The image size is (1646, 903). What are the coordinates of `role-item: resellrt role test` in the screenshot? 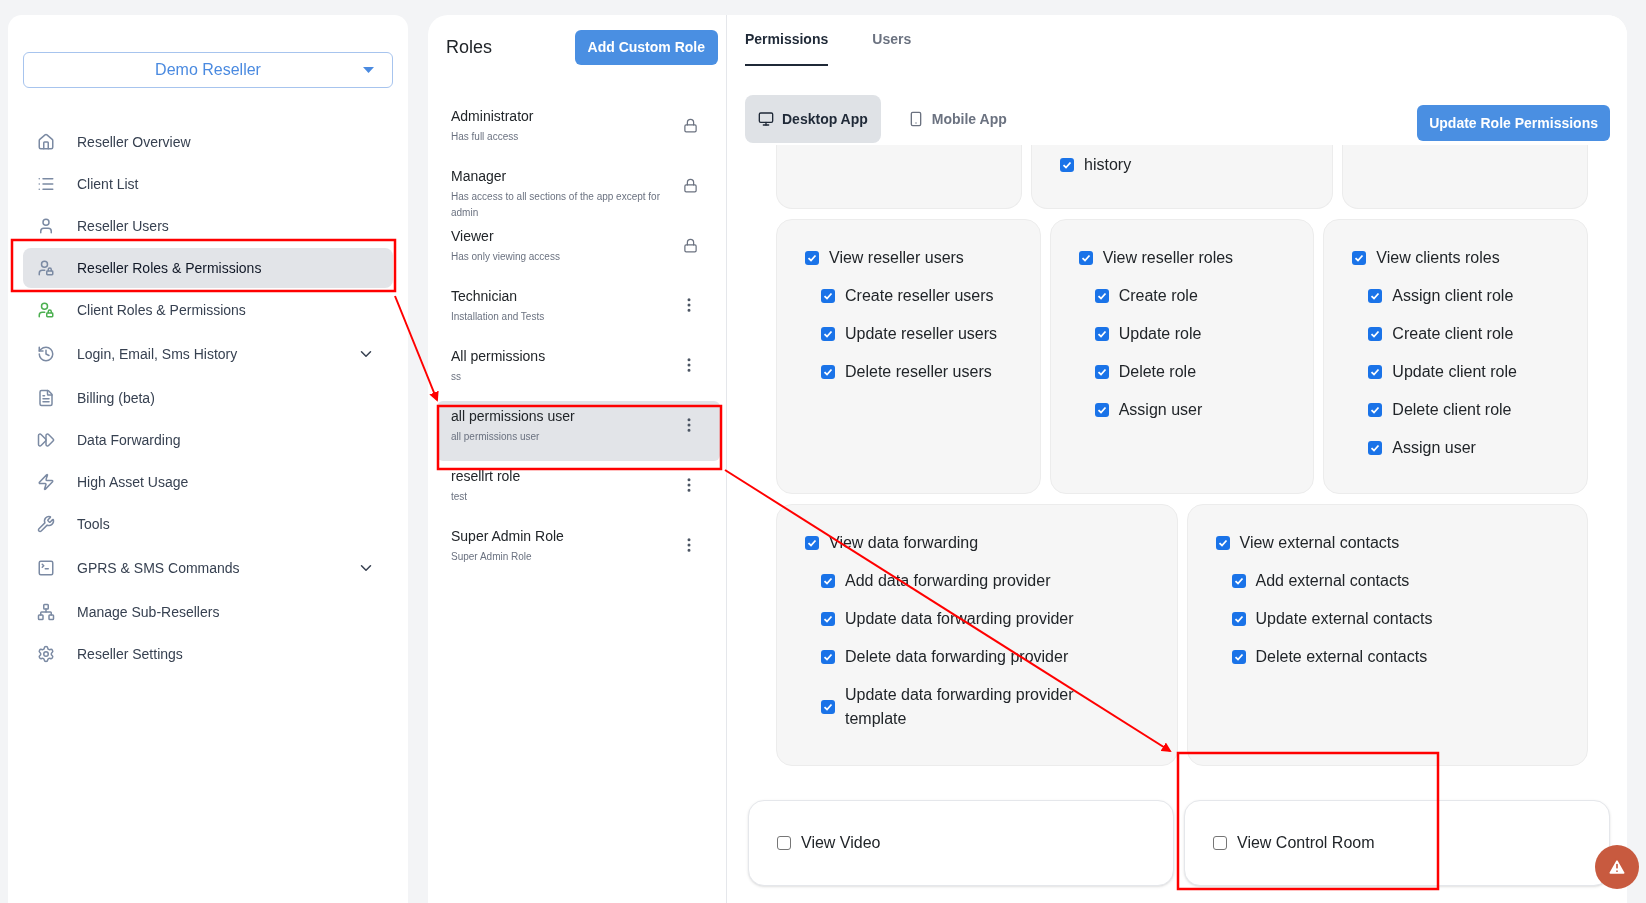 It's located at (578, 491).